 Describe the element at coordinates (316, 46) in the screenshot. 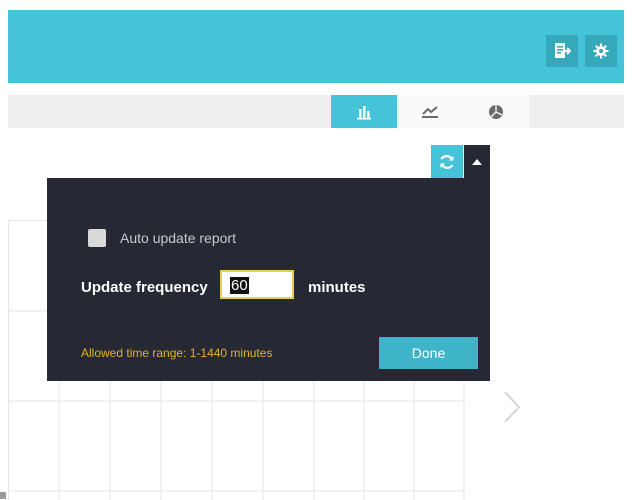

I see `app-header` at that location.